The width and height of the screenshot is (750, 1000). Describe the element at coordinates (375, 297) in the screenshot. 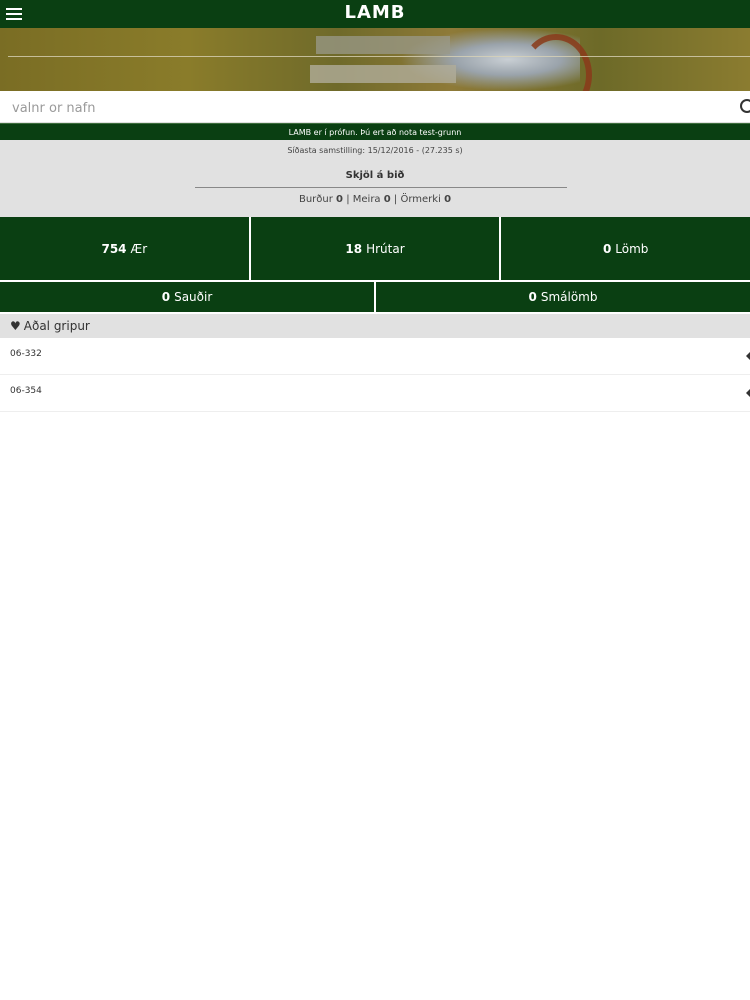

I see `stats-row-secondary: 0 Sauðir 0 Smálömb` at that location.